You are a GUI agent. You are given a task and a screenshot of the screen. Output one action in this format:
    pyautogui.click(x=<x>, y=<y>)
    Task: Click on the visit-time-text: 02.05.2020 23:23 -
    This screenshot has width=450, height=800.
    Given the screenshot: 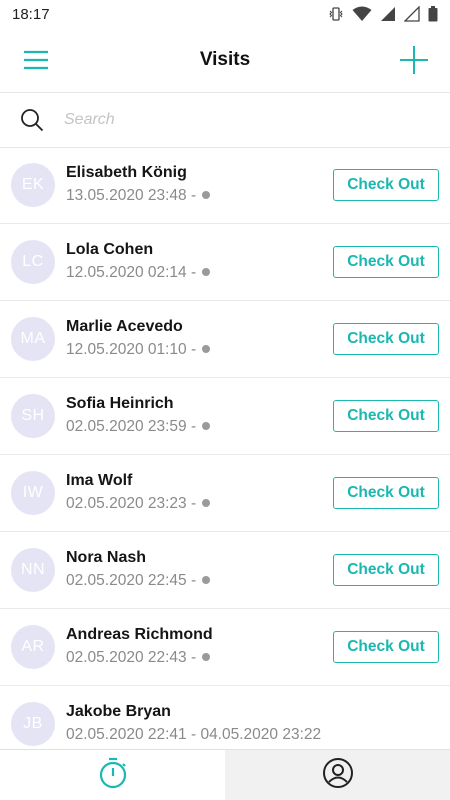 What is the action you would take?
    pyautogui.click(x=133, y=503)
    